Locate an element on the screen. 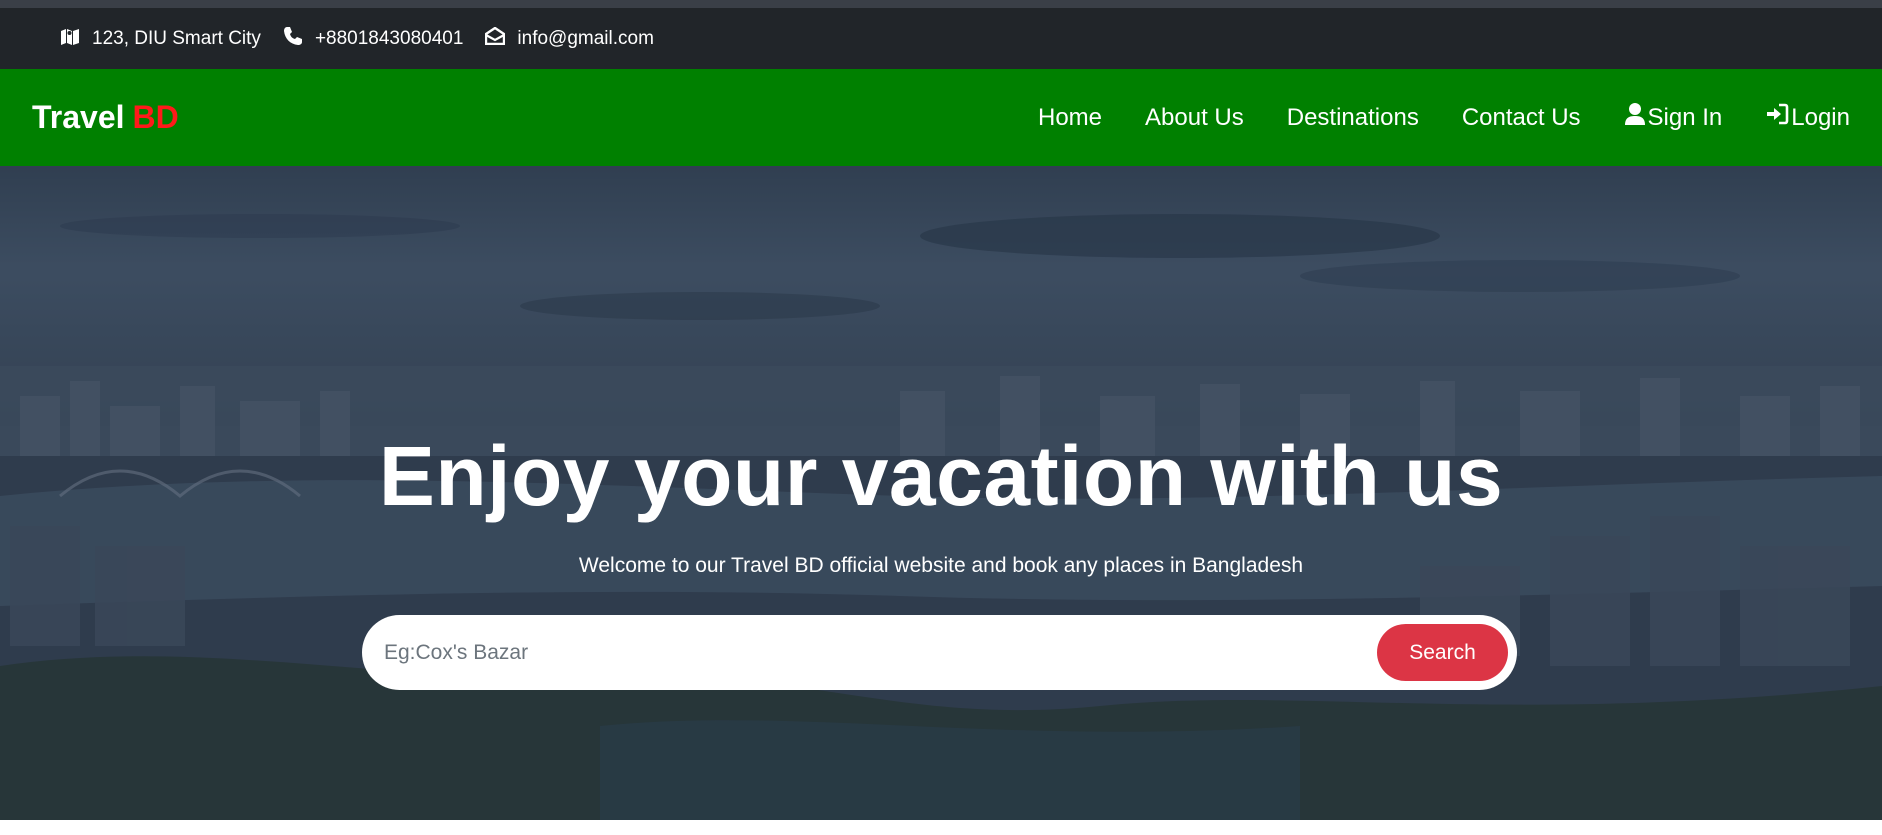 Image resolution: width=1882 pixels, height=835 pixels. page-bottom-edge is located at coordinates (941, 827).